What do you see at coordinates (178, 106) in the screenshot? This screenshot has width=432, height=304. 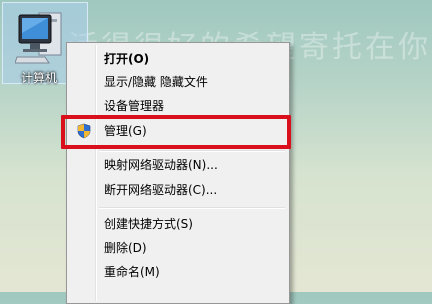 I see `menu-item-device-manager: 设备管理器` at bounding box center [178, 106].